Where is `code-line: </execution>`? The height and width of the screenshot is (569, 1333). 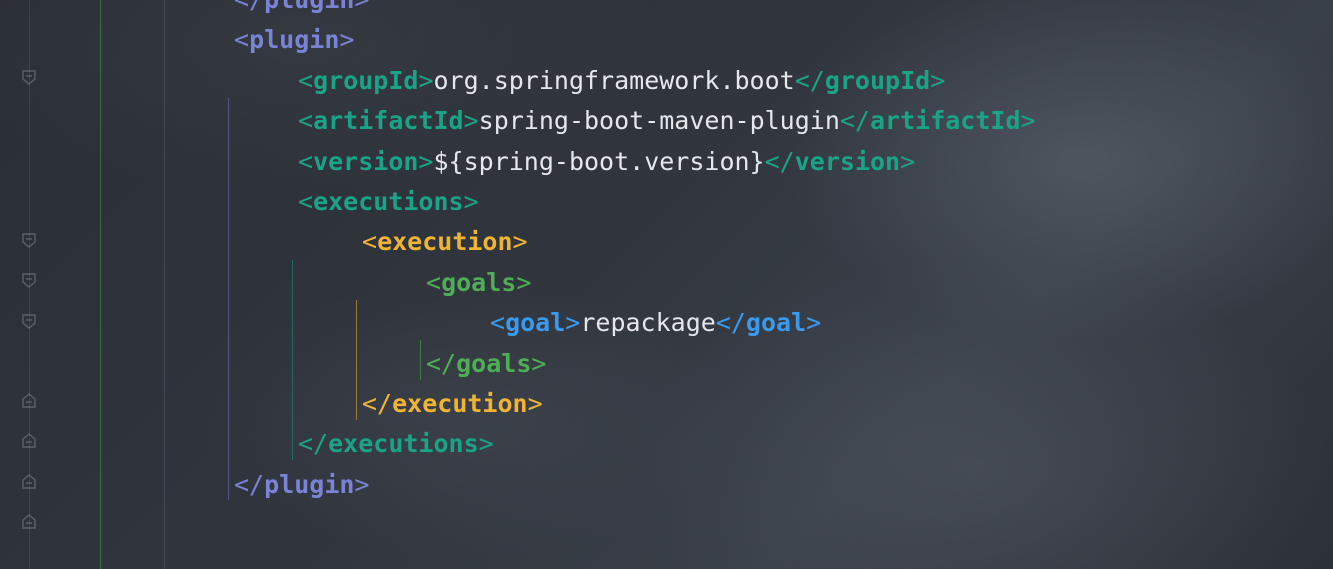
code-line: </execution> is located at coordinates (452, 404).